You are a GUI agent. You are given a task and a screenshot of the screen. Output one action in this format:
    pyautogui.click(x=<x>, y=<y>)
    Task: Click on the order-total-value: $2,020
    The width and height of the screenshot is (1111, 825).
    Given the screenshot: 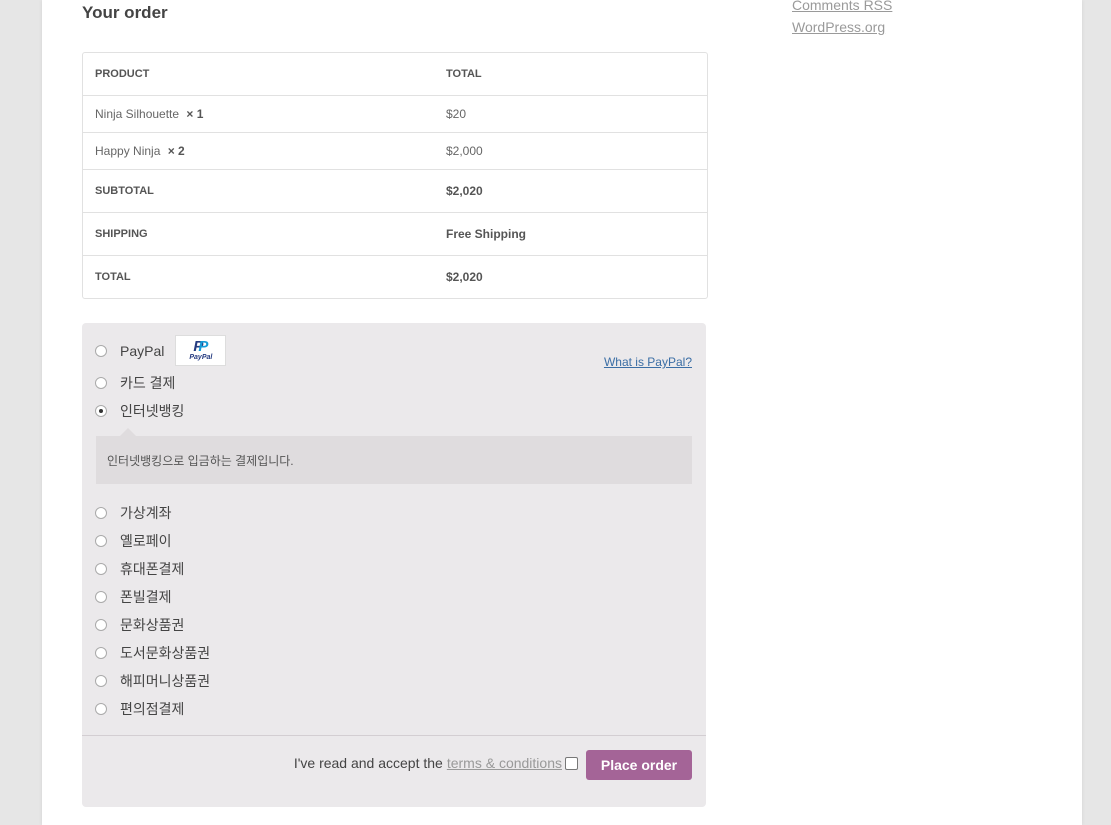 What is the action you would take?
    pyautogui.click(x=464, y=277)
    